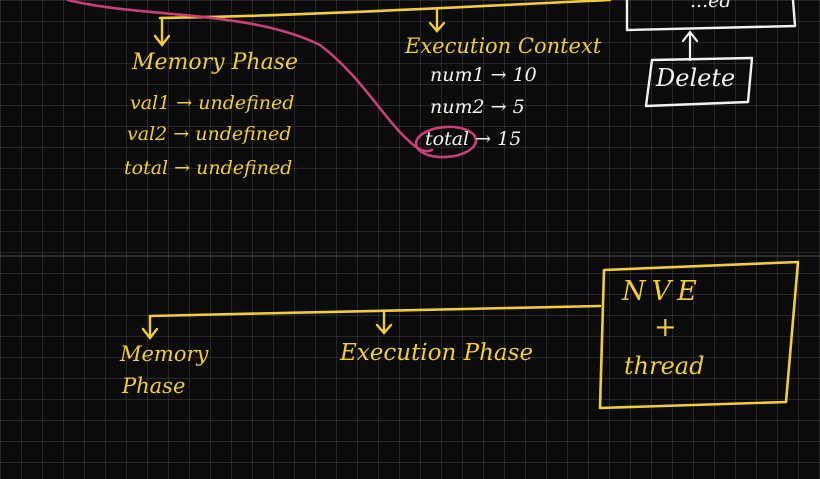 This screenshot has height=479, width=820. Describe the element at coordinates (662, 291) in the screenshot. I see `nve-label: NVE` at that location.